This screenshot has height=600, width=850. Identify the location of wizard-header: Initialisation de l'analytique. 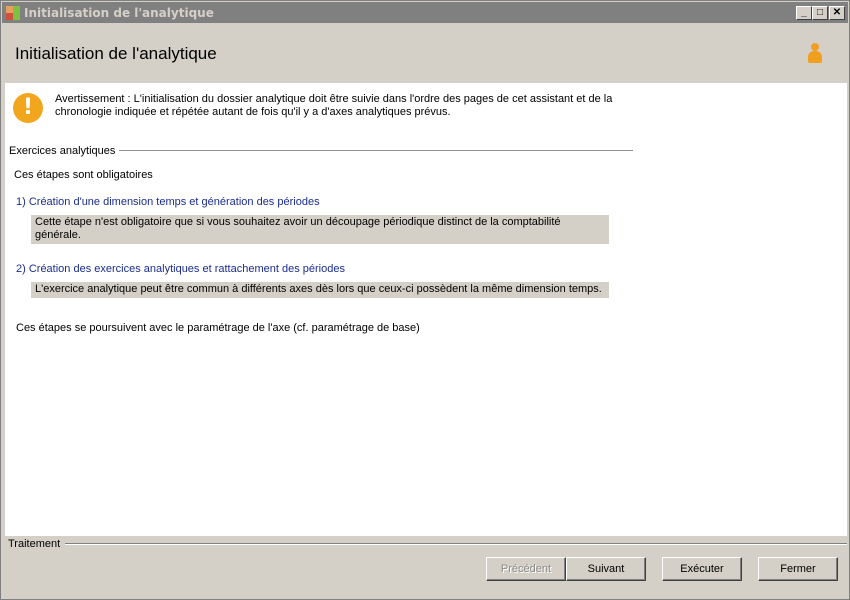
(426, 54).